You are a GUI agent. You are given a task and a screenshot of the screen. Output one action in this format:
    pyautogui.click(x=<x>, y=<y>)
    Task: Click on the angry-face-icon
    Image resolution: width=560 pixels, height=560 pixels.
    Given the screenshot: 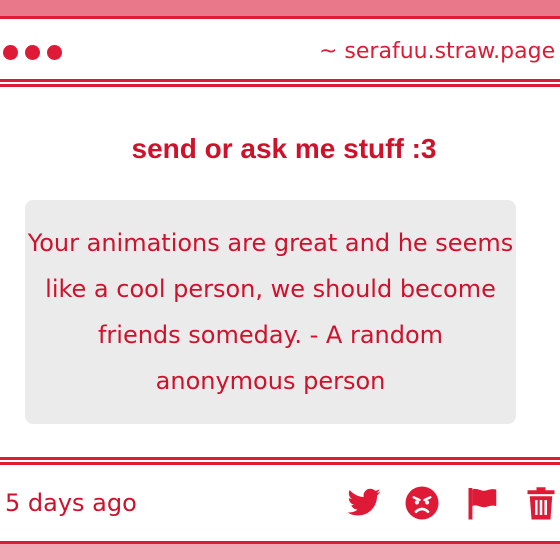 What is the action you would take?
    pyautogui.click(x=422, y=503)
    